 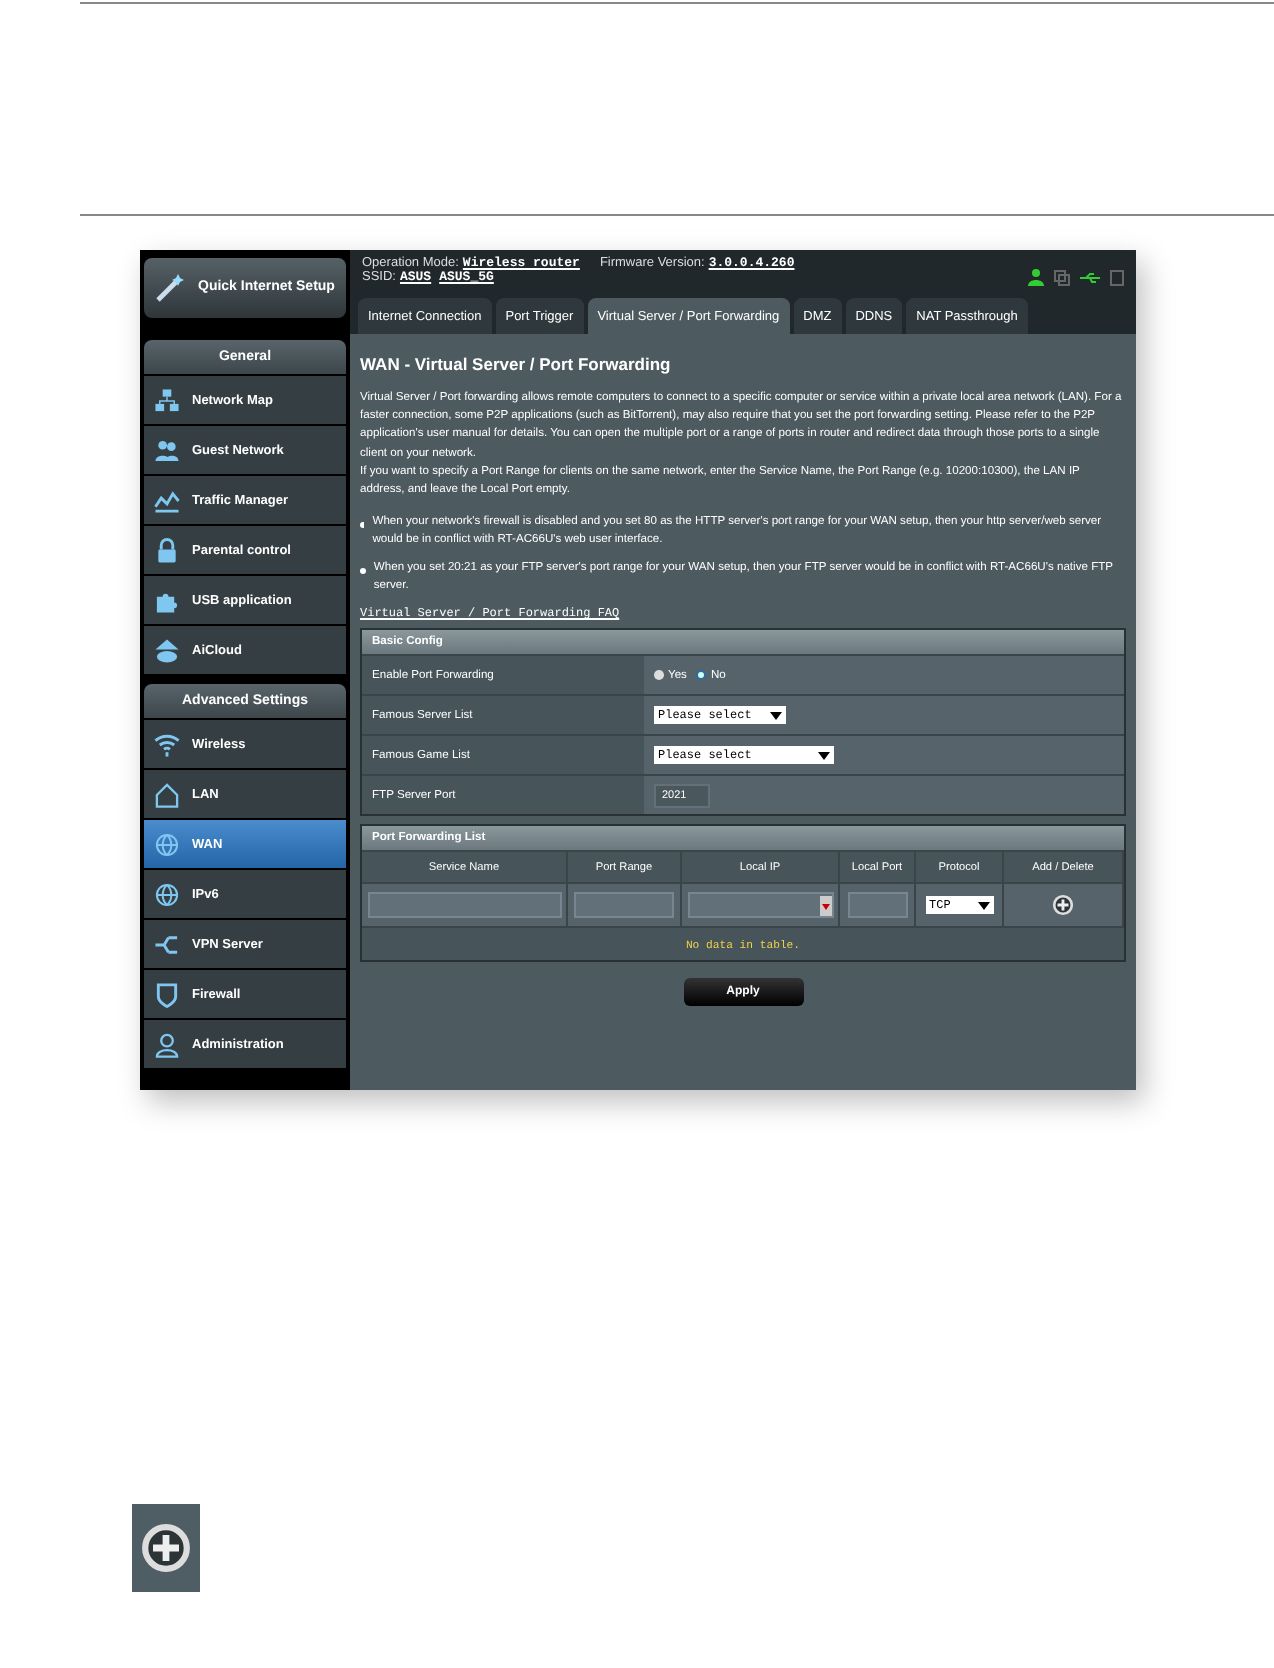 I want to click on page-title: WAN - Virtual Server / Port Forwarding, so click(x=516, y=364).